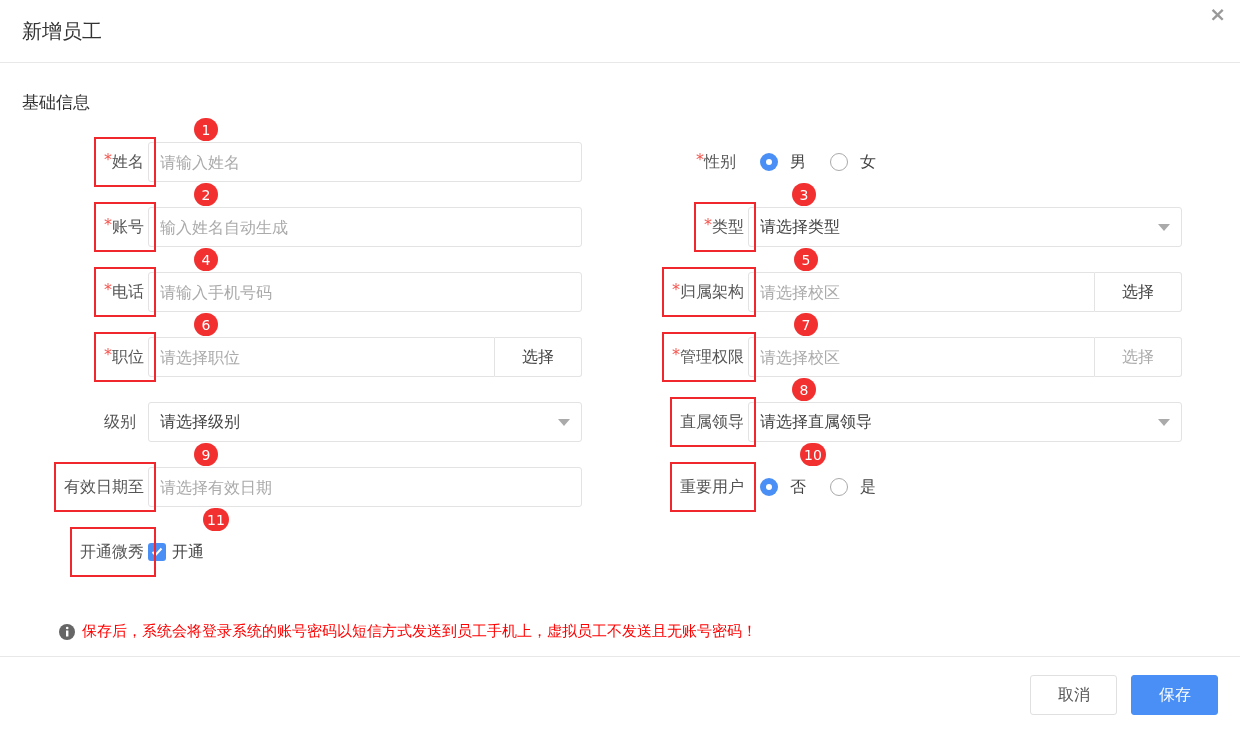  I want to click on annotation-badge: 8, so click(804, 389).